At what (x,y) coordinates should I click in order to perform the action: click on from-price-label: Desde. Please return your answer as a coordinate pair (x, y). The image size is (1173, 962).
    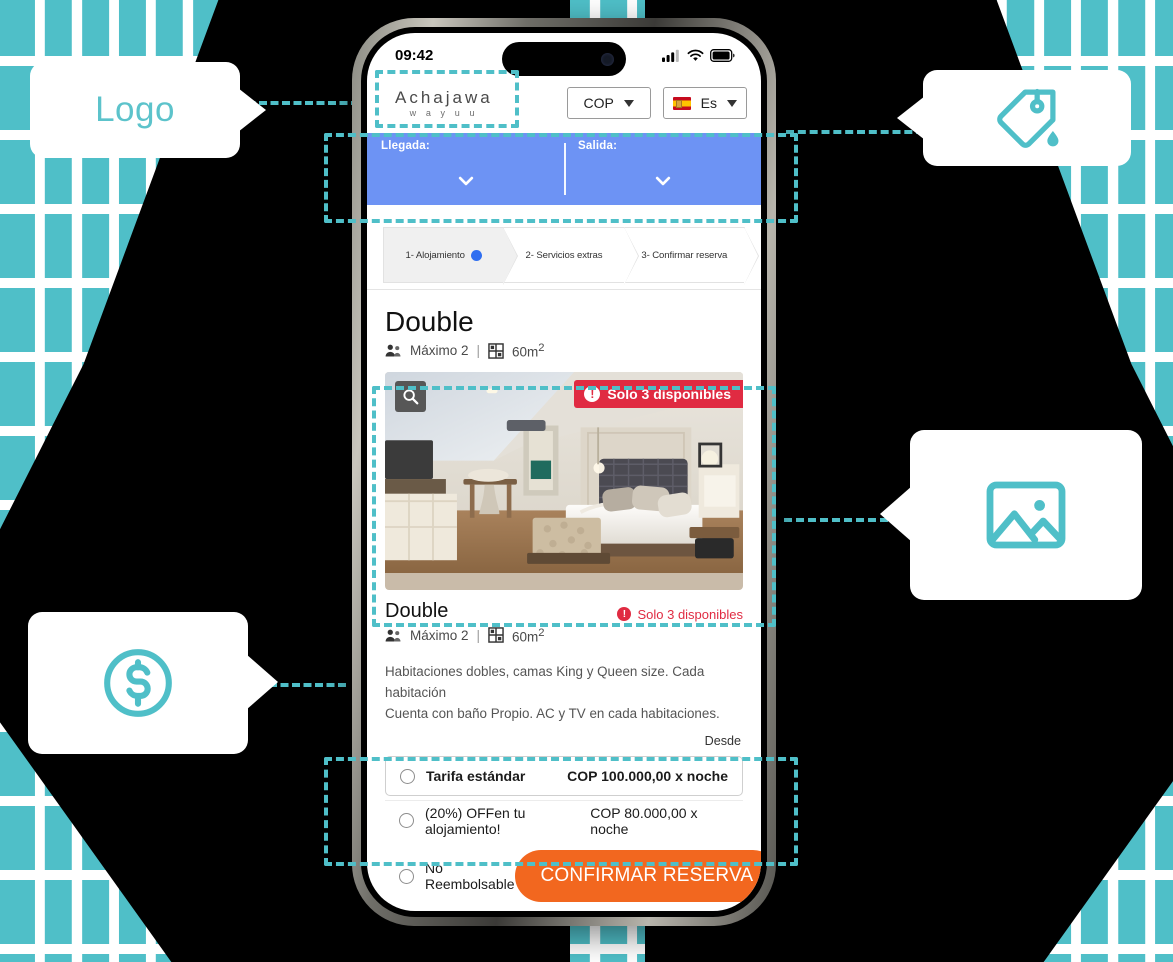
    Looking at the image, I should click on (722, 741).